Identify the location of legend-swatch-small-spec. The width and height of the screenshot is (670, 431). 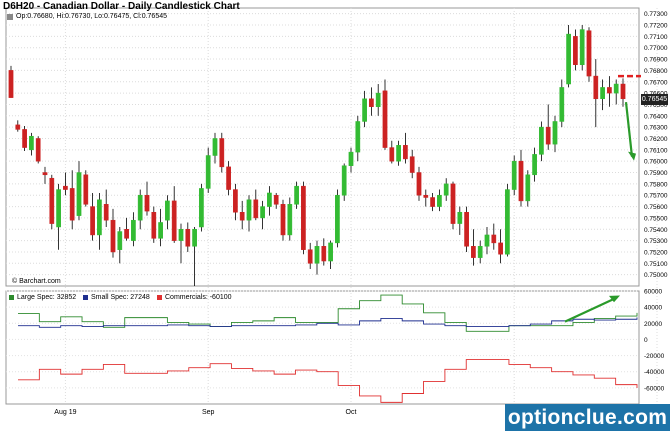
(85, 297).